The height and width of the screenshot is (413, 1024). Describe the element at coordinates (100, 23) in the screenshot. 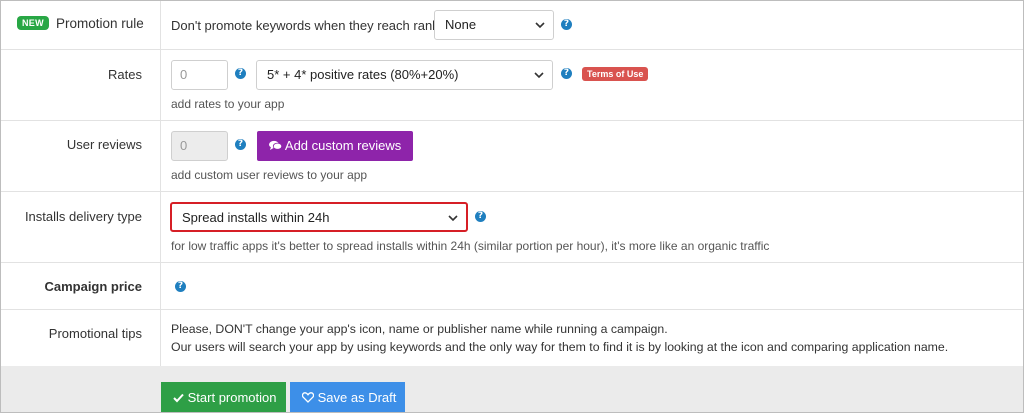

I see `promotion-rule-label: Promotion rule` at that location.